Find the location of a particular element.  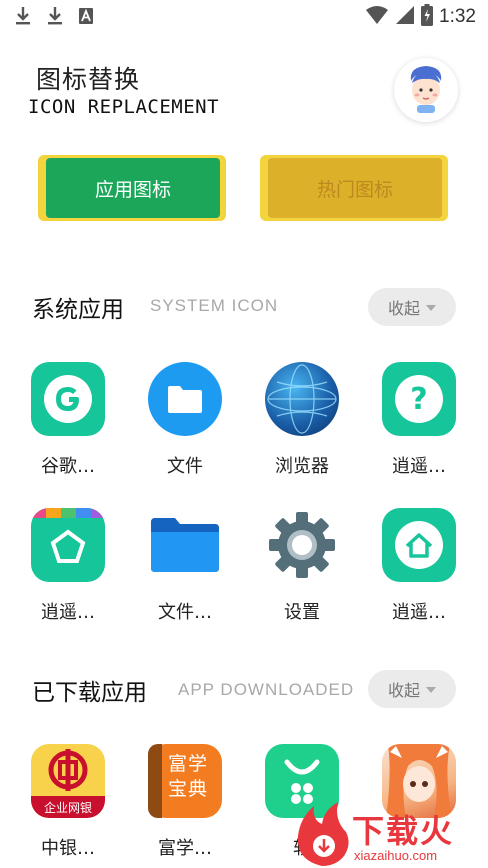

battery-icon is located at coordinates (427, 17).